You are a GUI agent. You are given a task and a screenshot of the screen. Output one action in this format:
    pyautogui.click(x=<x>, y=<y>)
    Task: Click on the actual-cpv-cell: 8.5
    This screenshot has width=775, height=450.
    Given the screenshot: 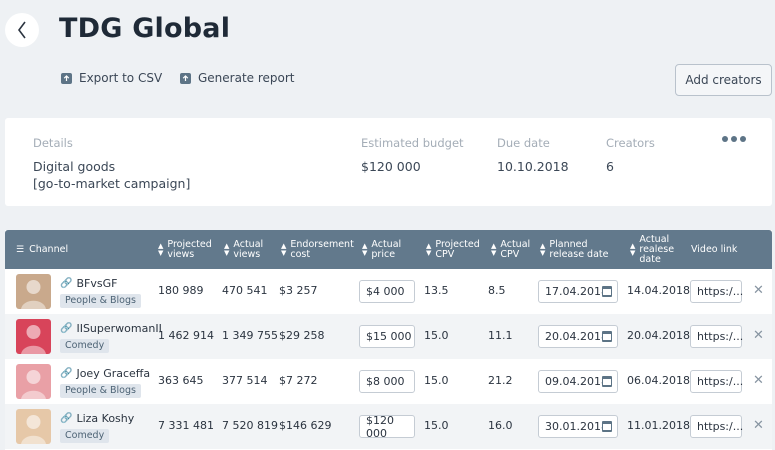 What is the action you would take?
    pyautogui.click(x=497, y=290)
    